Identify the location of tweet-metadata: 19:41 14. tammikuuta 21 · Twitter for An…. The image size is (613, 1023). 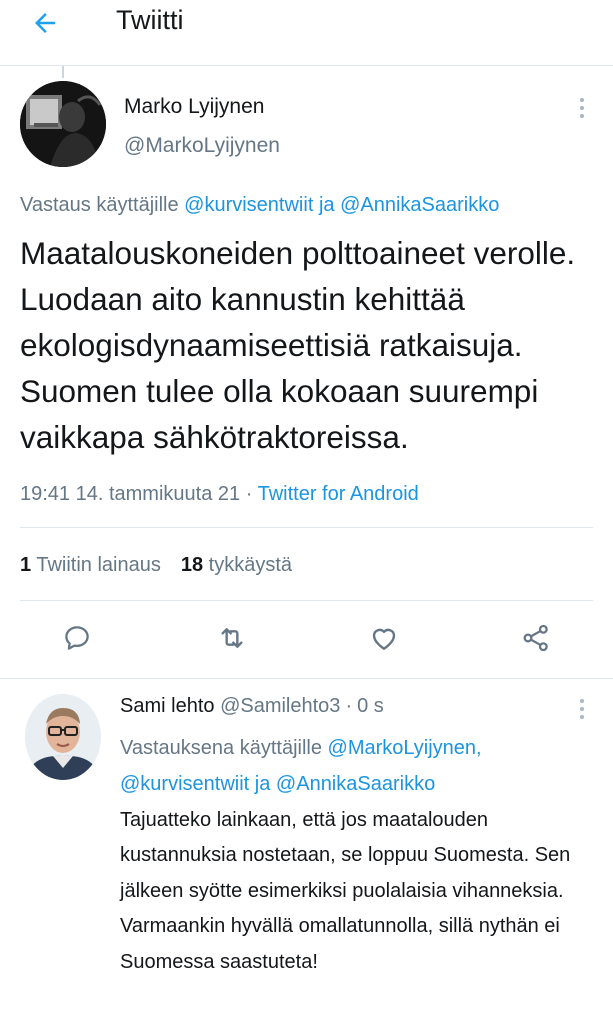
(219, 494).